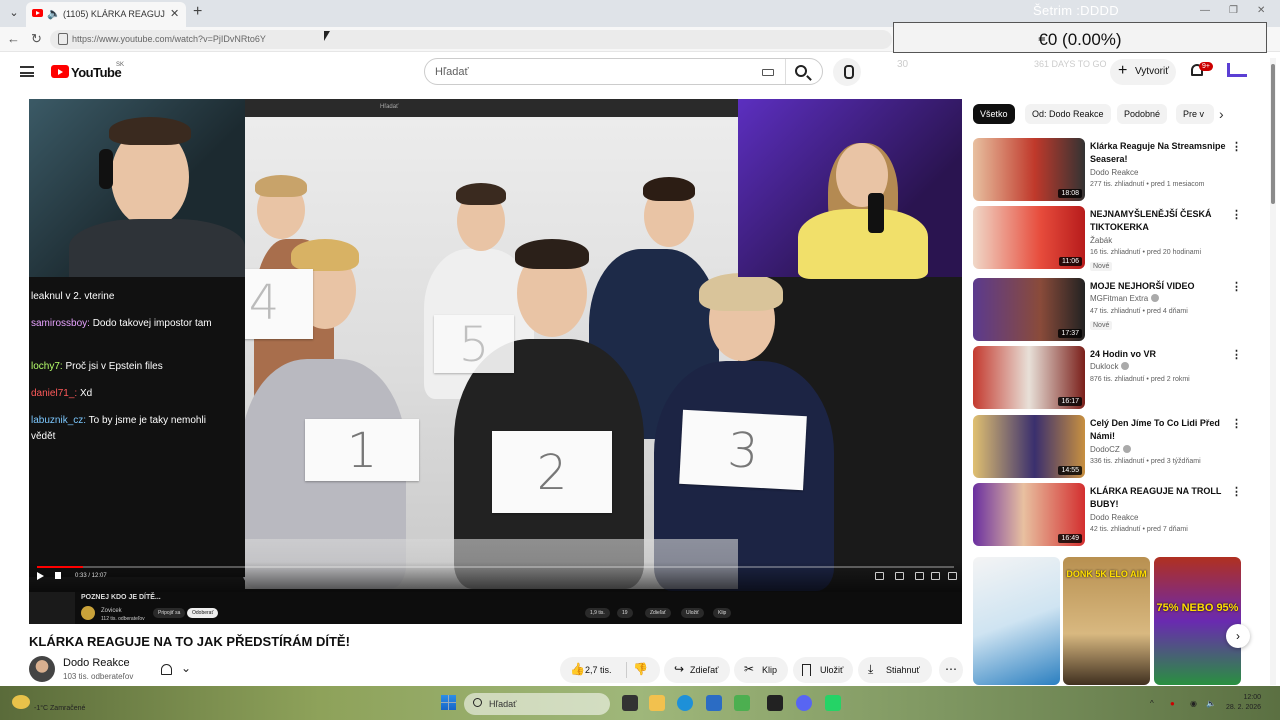 The image size is (1280, 720). I want to click on recommended-meta: 336 tis. zhliadnutí • pred 3 týždňami, so click(1145, 461).